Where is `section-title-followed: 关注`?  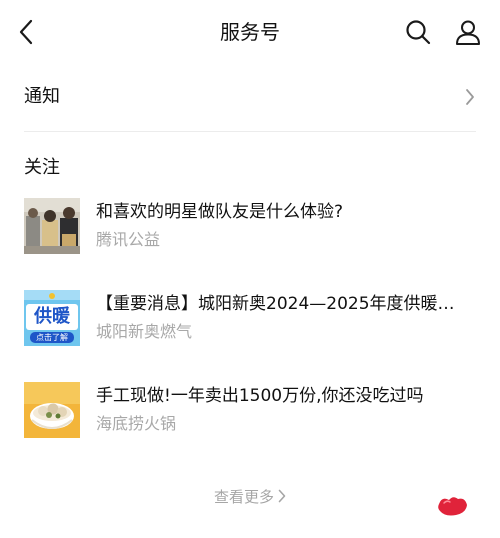
section-title-followed: 关注 is located at coordinates (42, 167).